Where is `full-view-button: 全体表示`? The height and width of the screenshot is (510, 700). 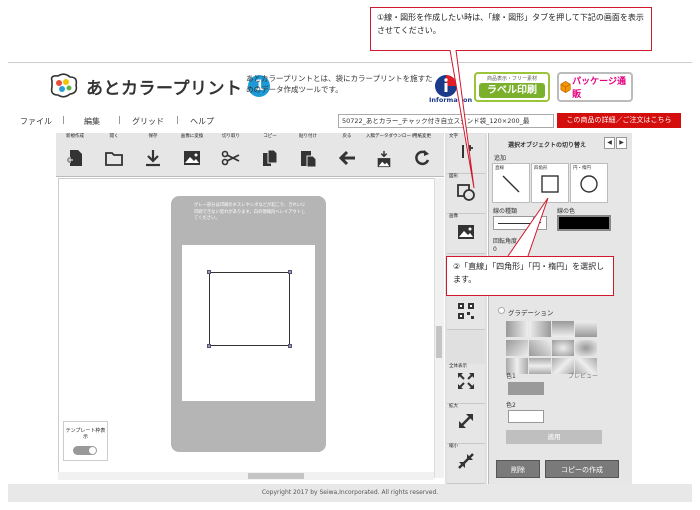 full-view-button: 全体表示 is located at coordinates (466, 384).